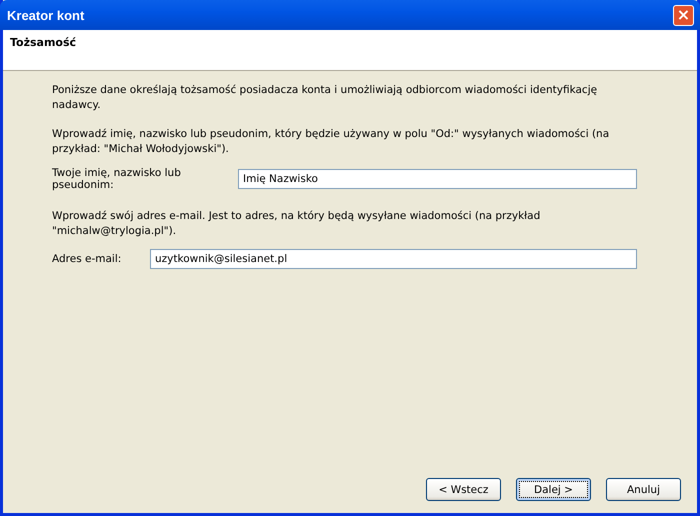  Describe the element at coordinates (437, 179) in the screenshot. I see `input-field: Imię Nazwisko` at that location.